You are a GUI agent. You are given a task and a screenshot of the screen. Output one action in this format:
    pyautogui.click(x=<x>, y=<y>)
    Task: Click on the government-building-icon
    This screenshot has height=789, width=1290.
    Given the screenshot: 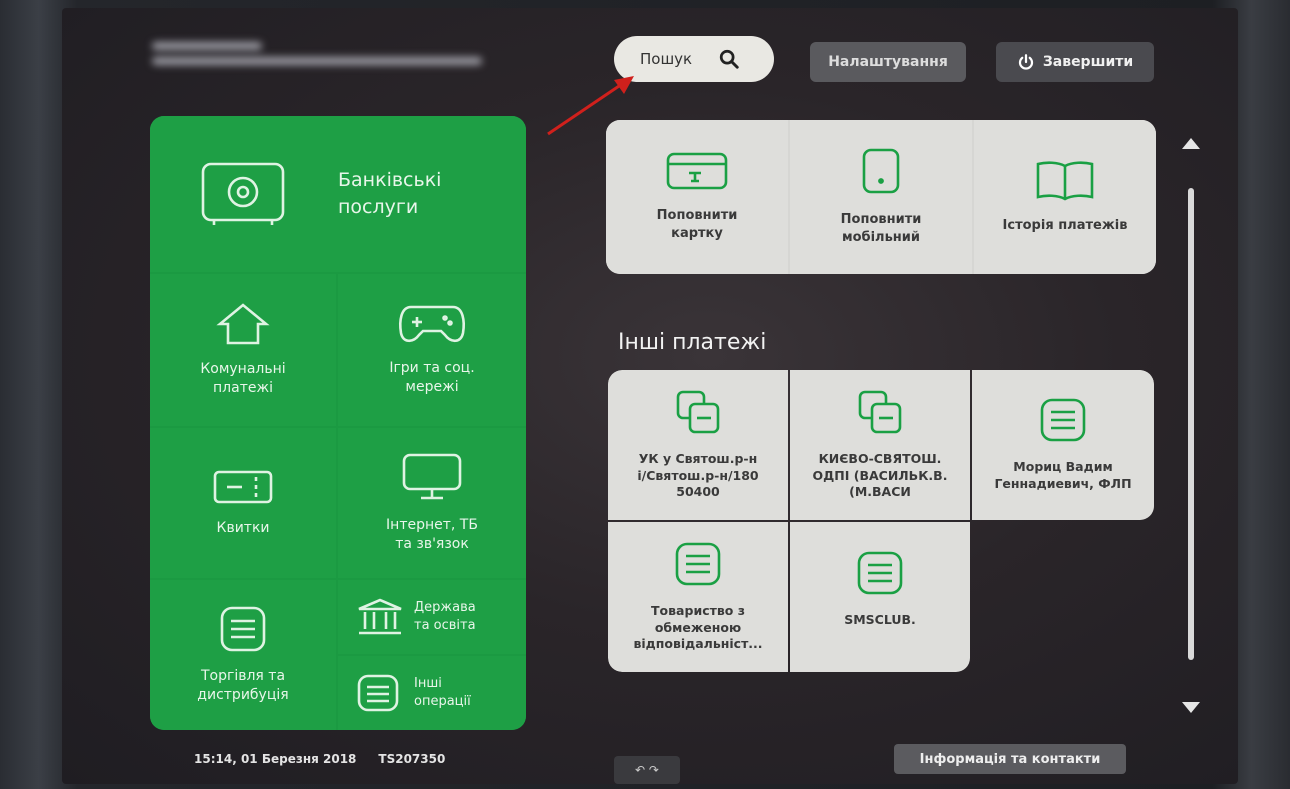 What is the action you would take?
    pyautogui.click(x=380, y=616)
    